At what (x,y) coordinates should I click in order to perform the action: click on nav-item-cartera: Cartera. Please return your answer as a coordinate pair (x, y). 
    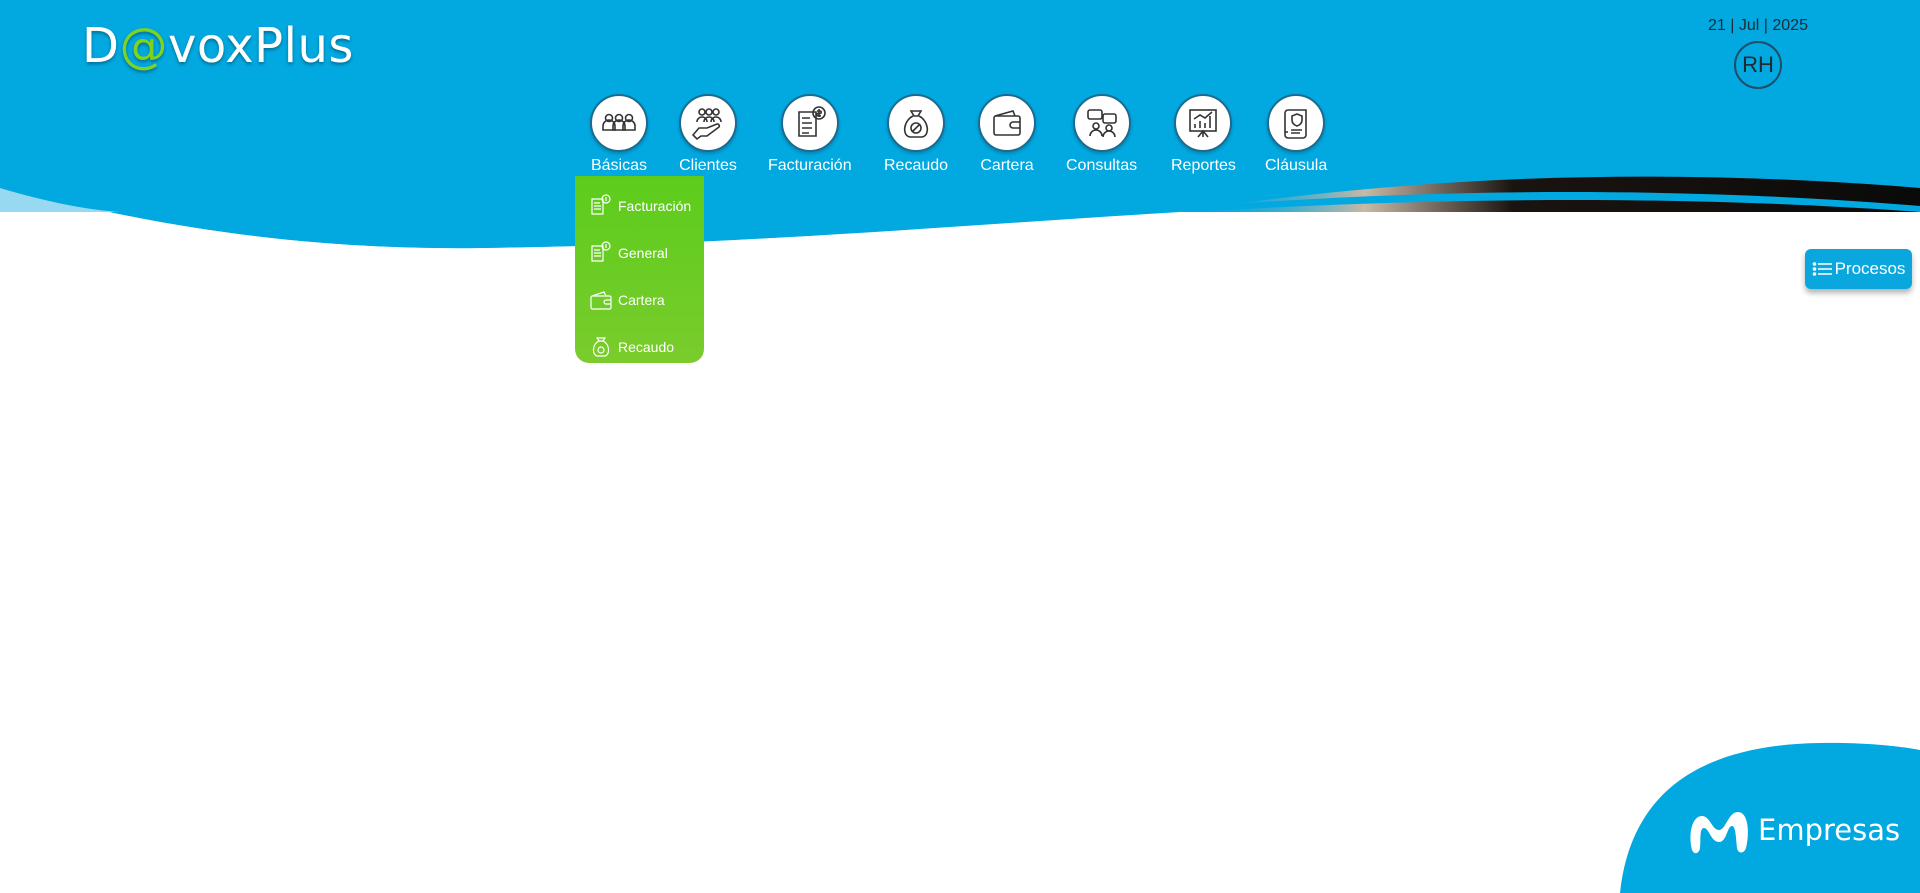
    Looking at the image, I should click on (1007, 134).